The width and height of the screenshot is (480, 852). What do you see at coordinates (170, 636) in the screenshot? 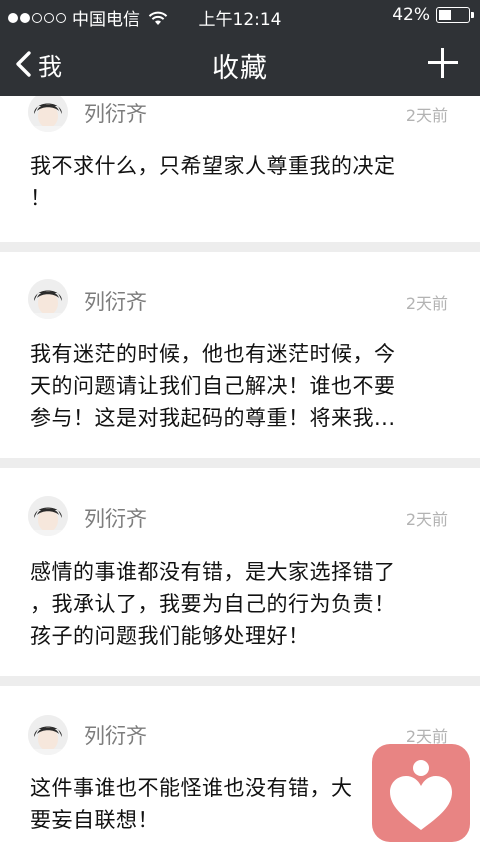
I see `content-line: 孩子的问题我们能够处理好！` at bounding box center [170, 636].